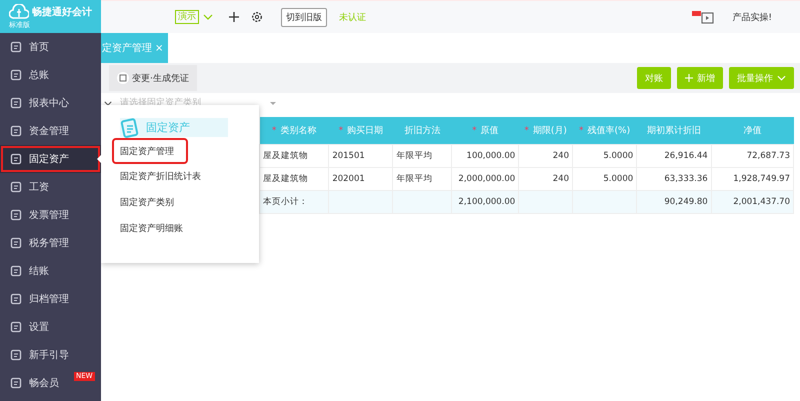 The width and height of the screenshot is (800, 401). What do you see at coordinates (360, 156) in the screenshot?
I see `table-cell: 201501` at bounding box center [360, 156].